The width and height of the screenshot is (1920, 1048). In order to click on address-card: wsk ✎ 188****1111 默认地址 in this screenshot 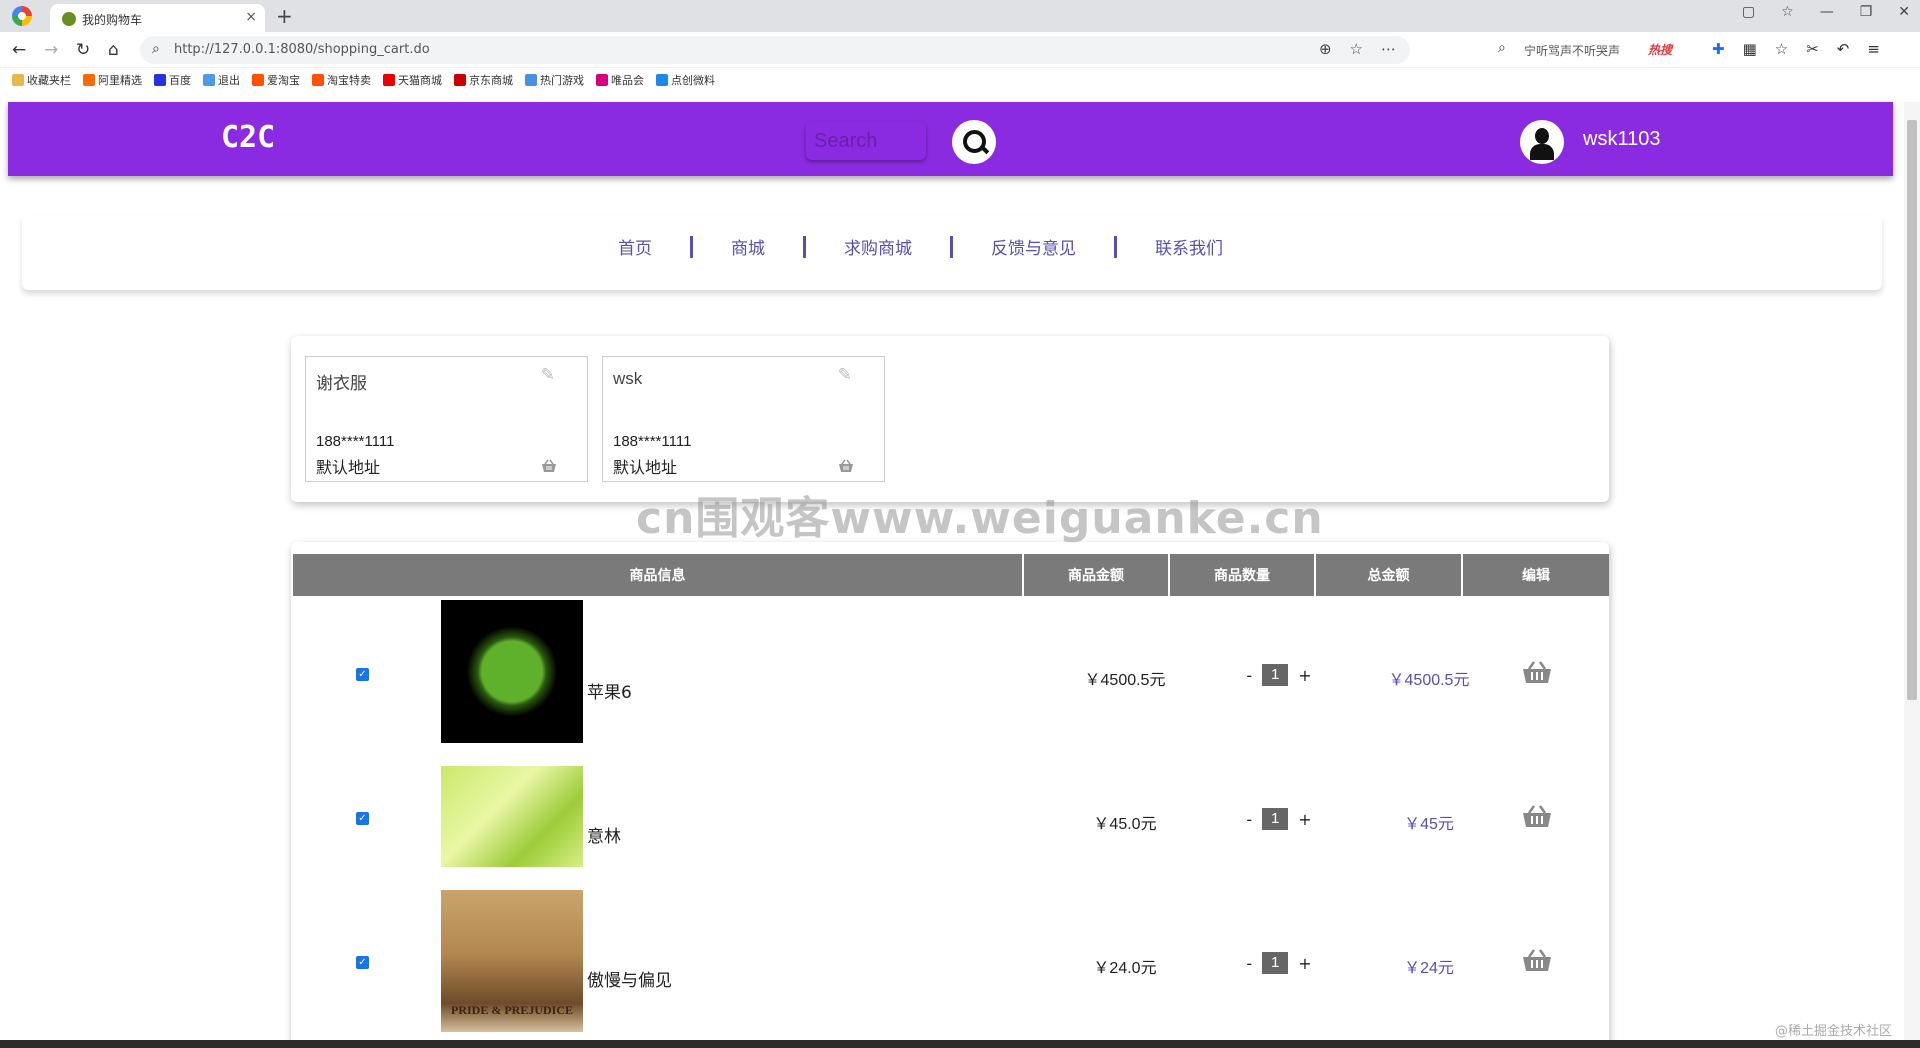, I will do `click(743, 419)`.